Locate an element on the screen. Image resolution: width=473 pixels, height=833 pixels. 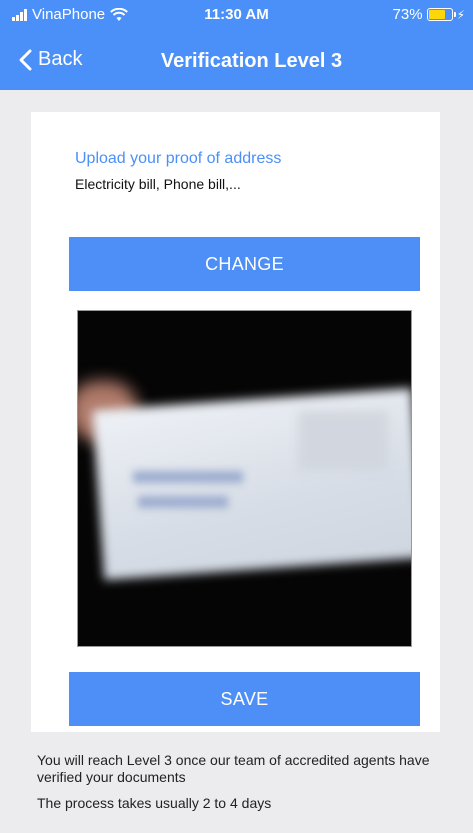
info-text-duration: The process takes usually 2 to 4 days is located at coordinates (154, 803).